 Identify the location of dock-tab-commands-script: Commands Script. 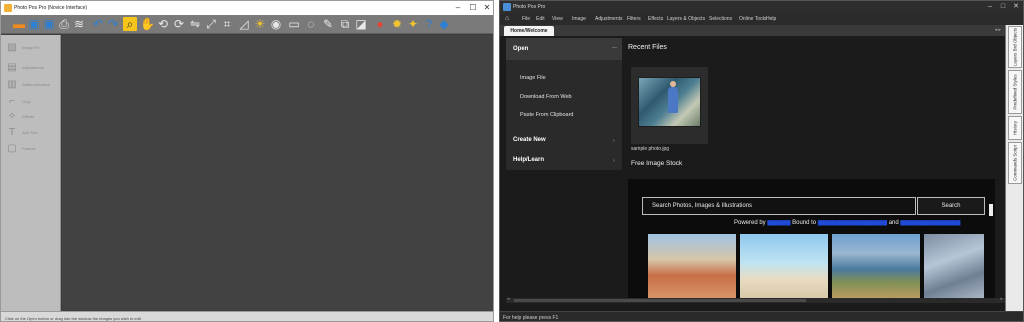
(1015, 163).